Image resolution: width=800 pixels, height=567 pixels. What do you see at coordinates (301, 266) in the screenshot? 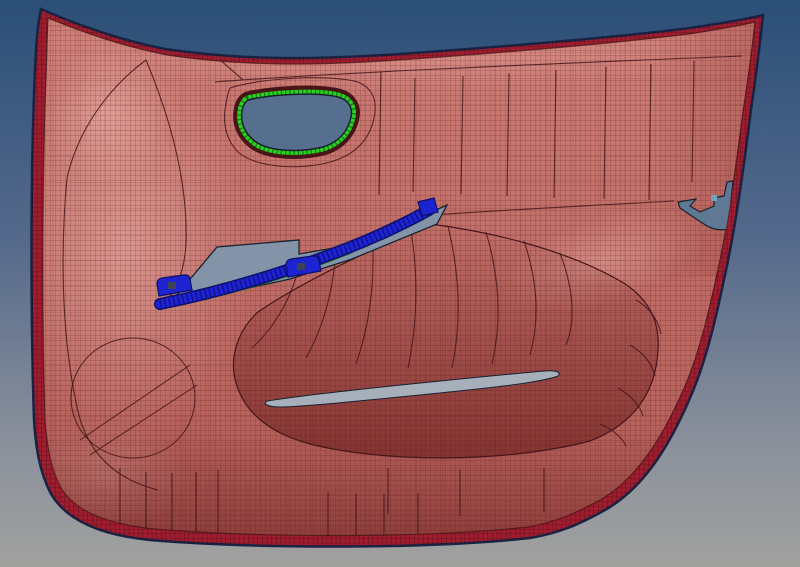
I see `clip-hole-right` at bounding box center [301, 266].